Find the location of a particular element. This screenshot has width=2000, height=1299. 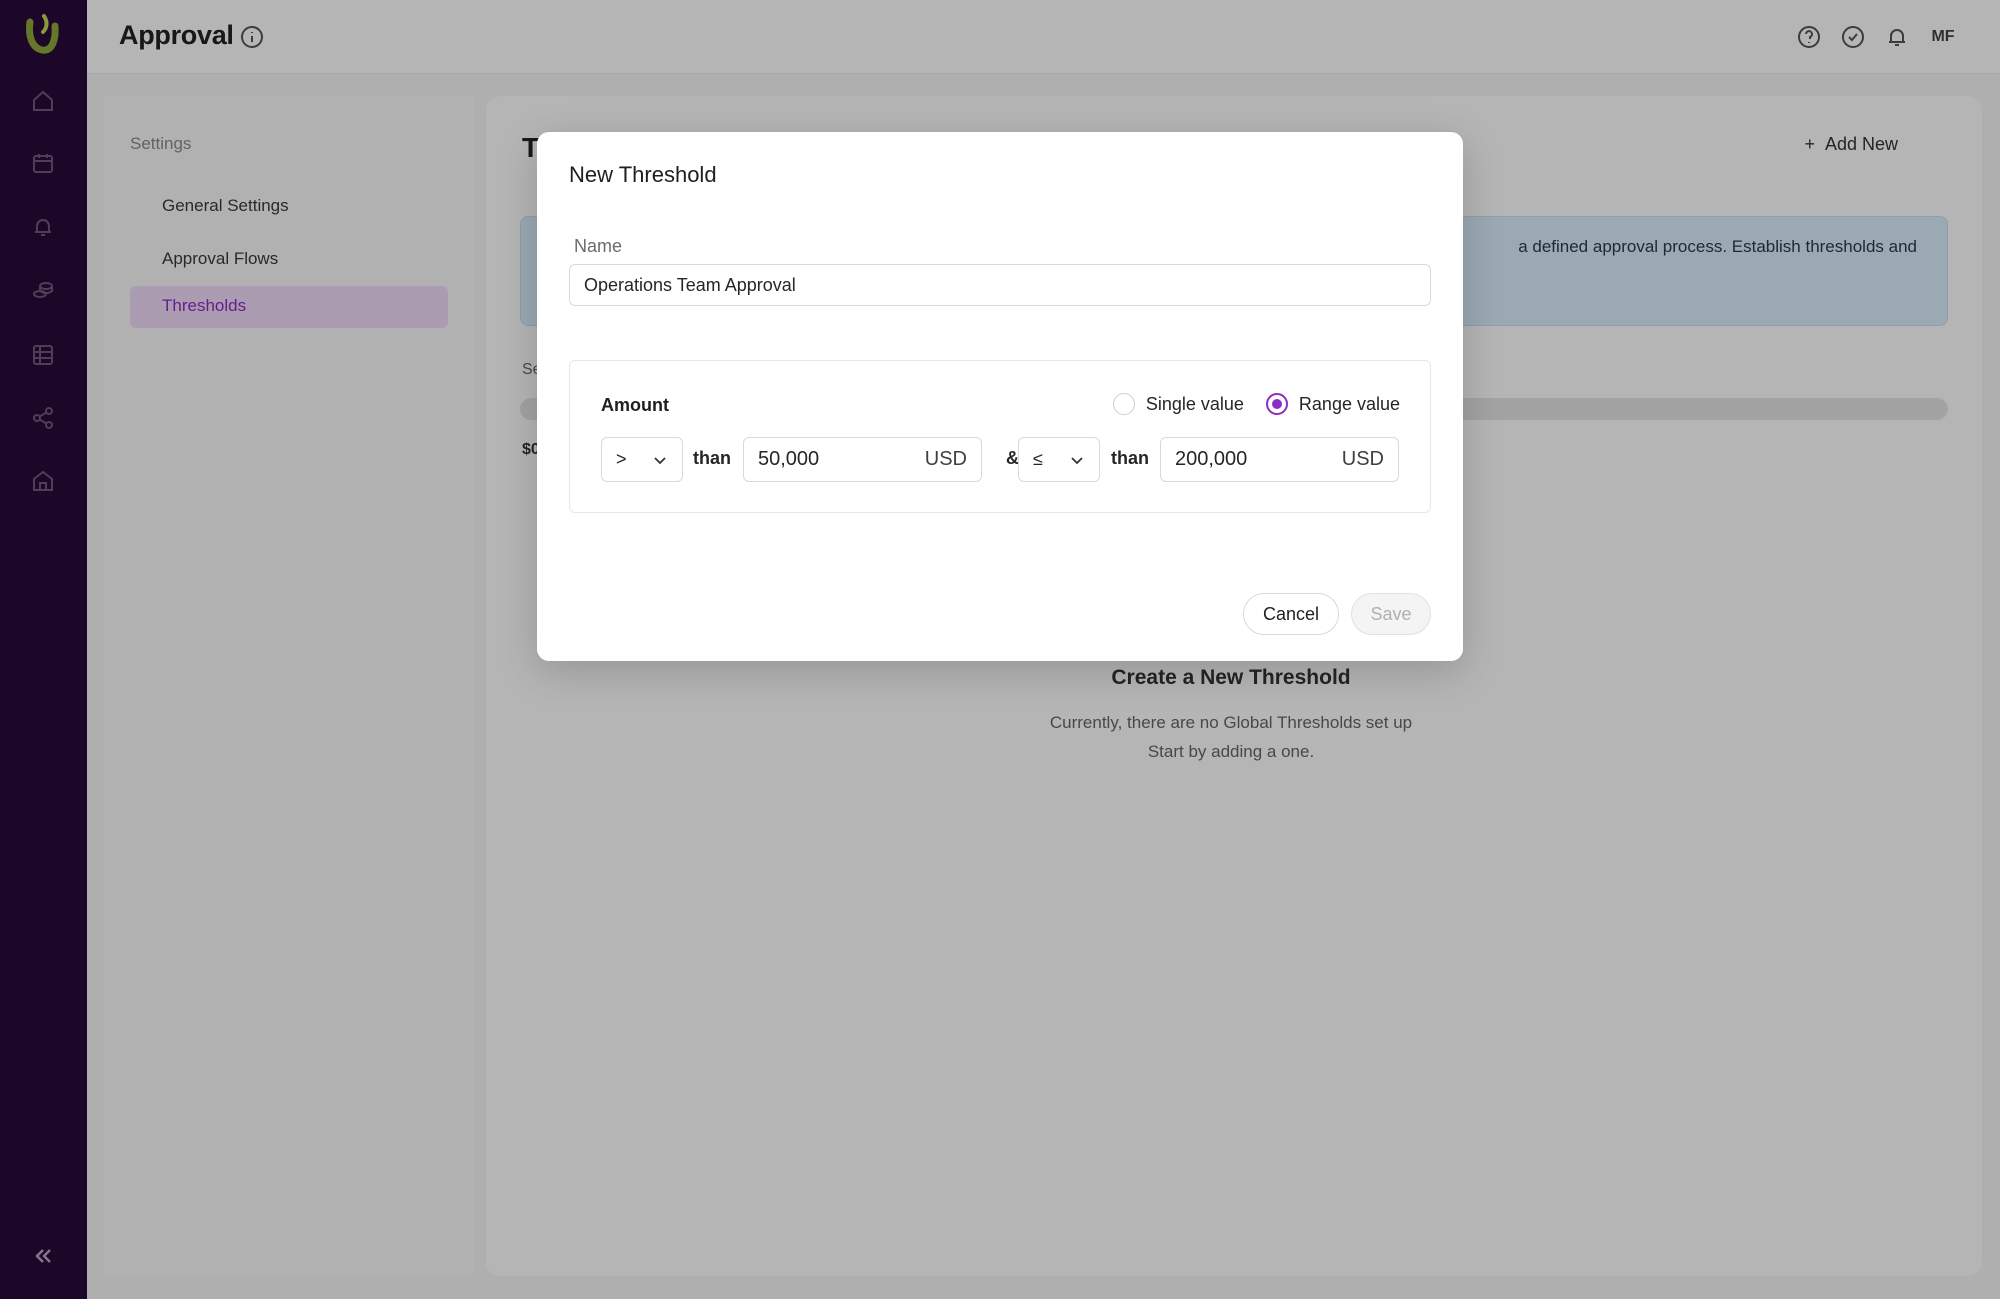

upper-amount-value: 200,000 is located at coordinates (1211, 459).